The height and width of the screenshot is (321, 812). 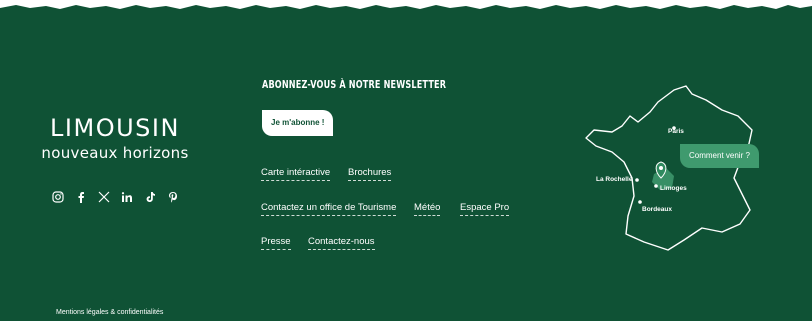 What do you see at coordinates (657, 209) in the screenshot?
I see `city-label-bordeaux: Bordeaux` at bounding box center [657, 209].